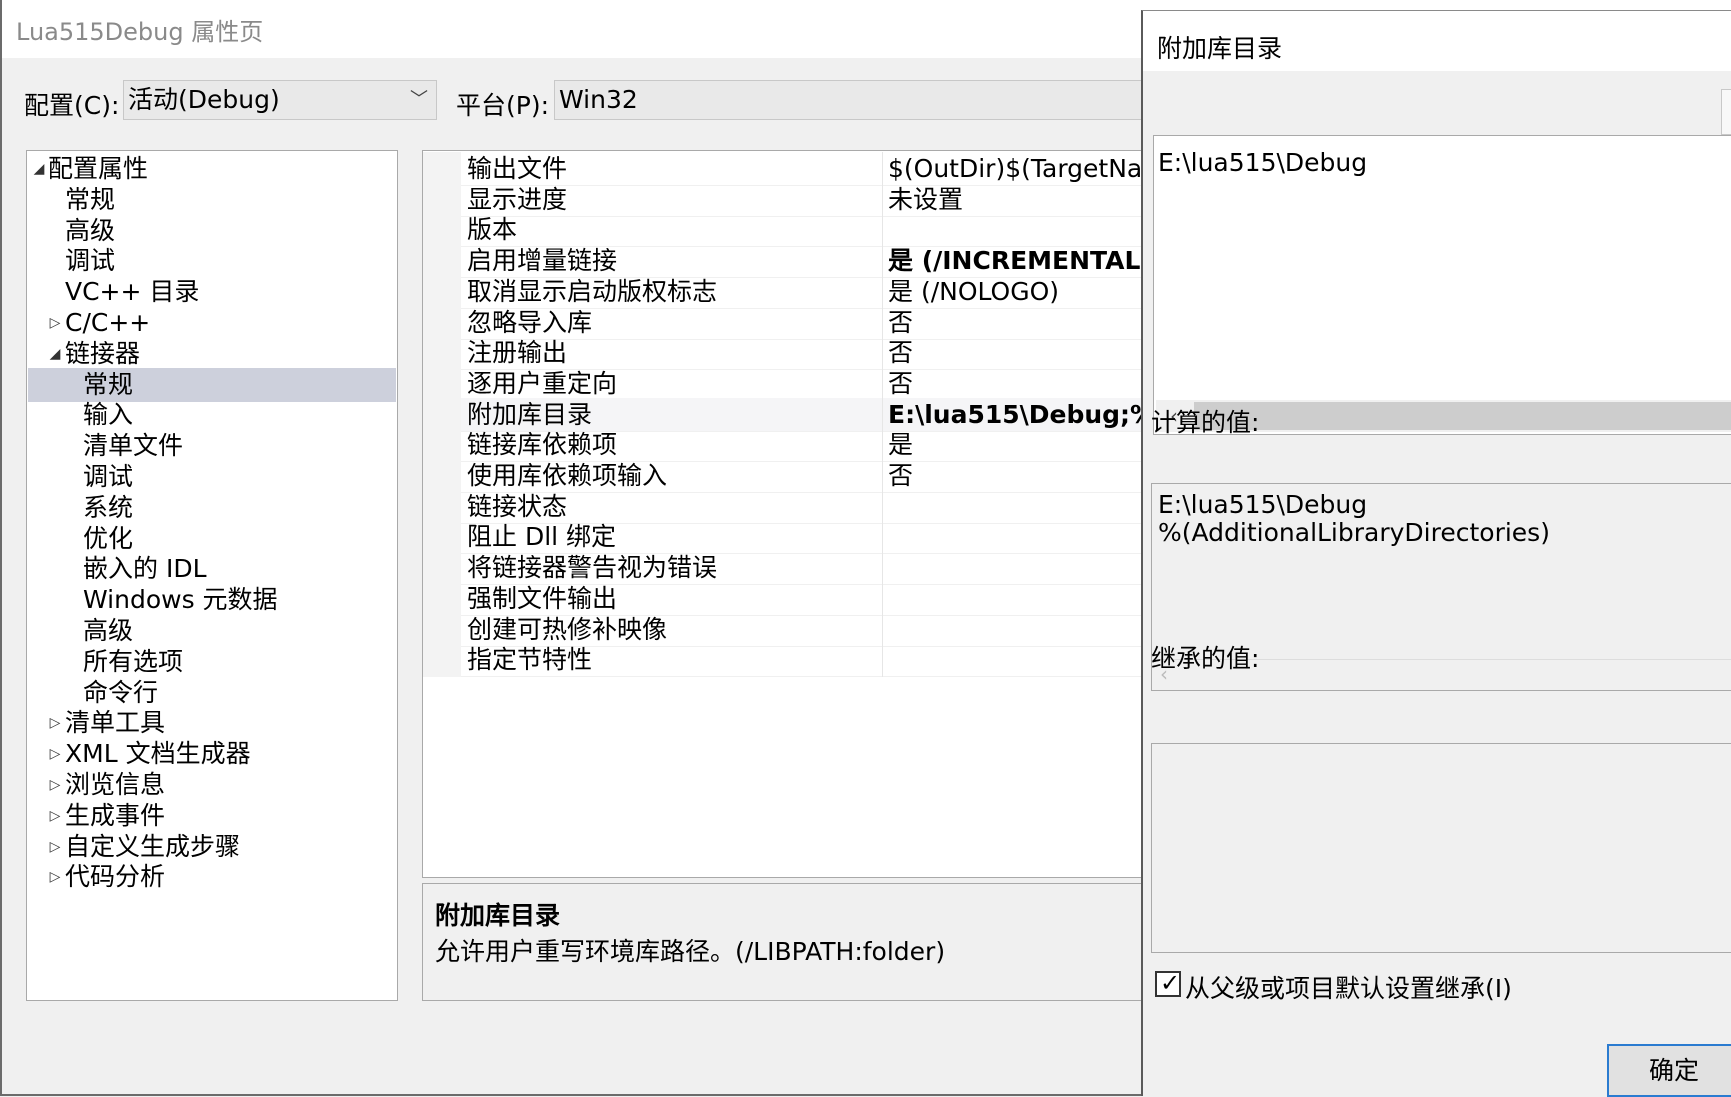  What do you see at coordinates (787, 660) in the screenshot?
I see `property-row: 指定节特性` at bounding box center [787, 660].